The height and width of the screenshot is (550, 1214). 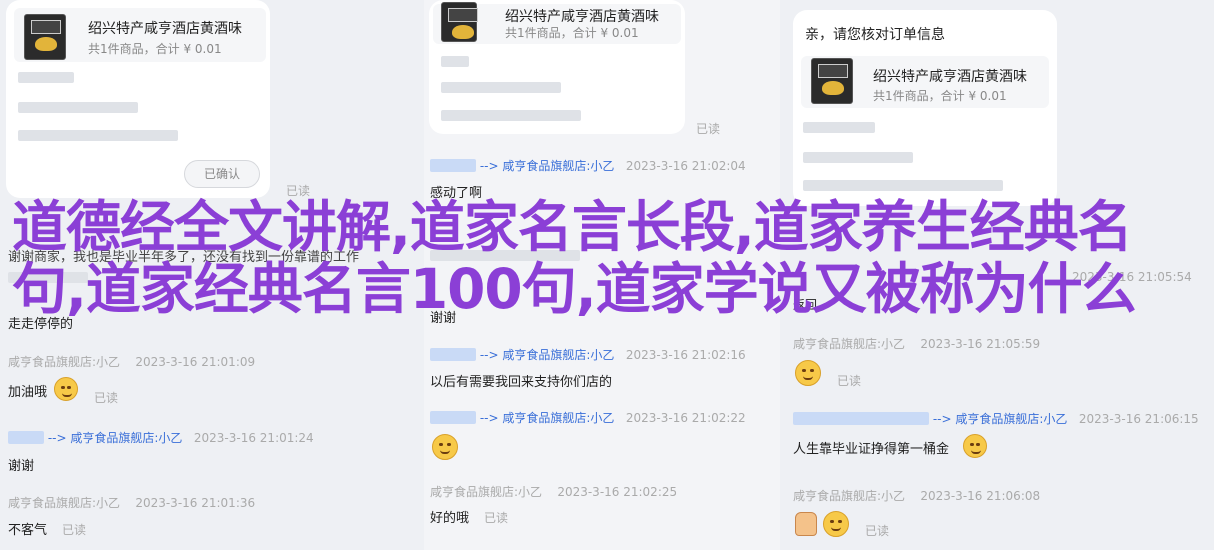 I want to click on order-card-bubble: 绍兴特产咸亨酒店黄酒味 共1件商品，合计 ¥ 0.01 已确认, so click(x=138, y=99).